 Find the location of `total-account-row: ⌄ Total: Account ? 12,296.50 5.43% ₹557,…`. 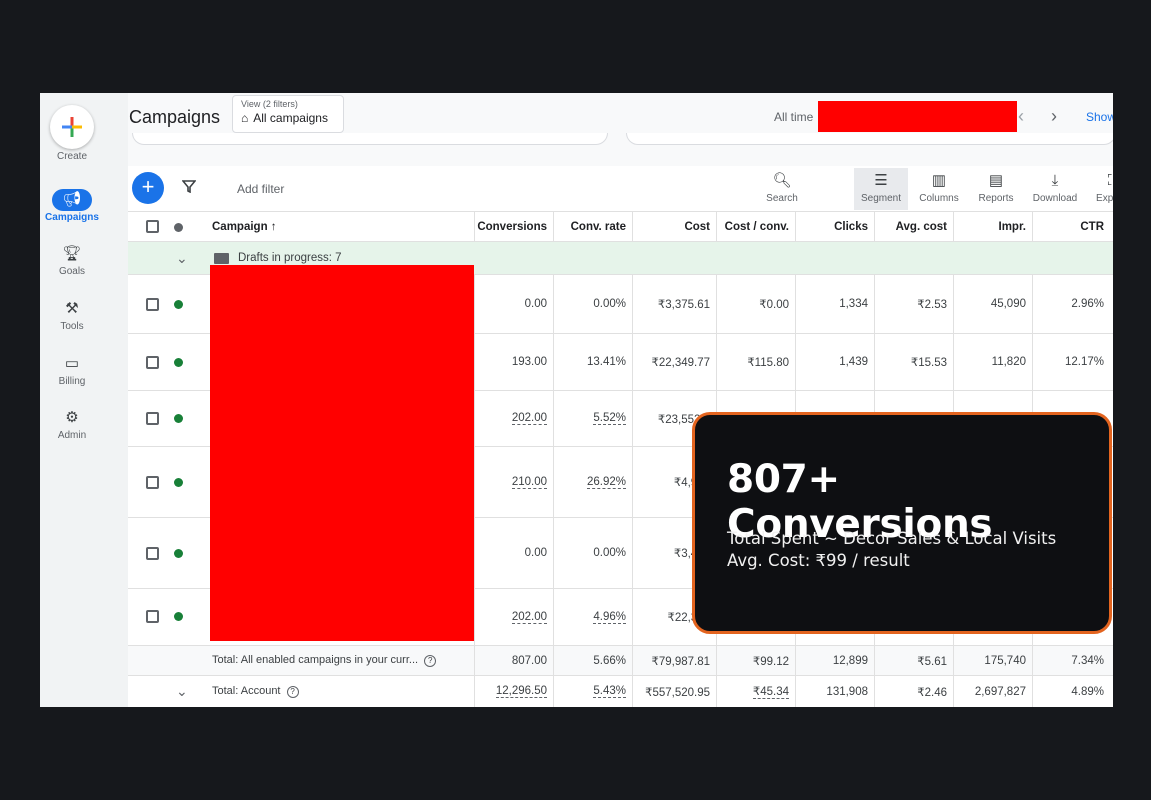

total-account-row: ⌄ Total: Account ? 12,296.50 5.43% ₹557,… is located at coordinates (620, 691).